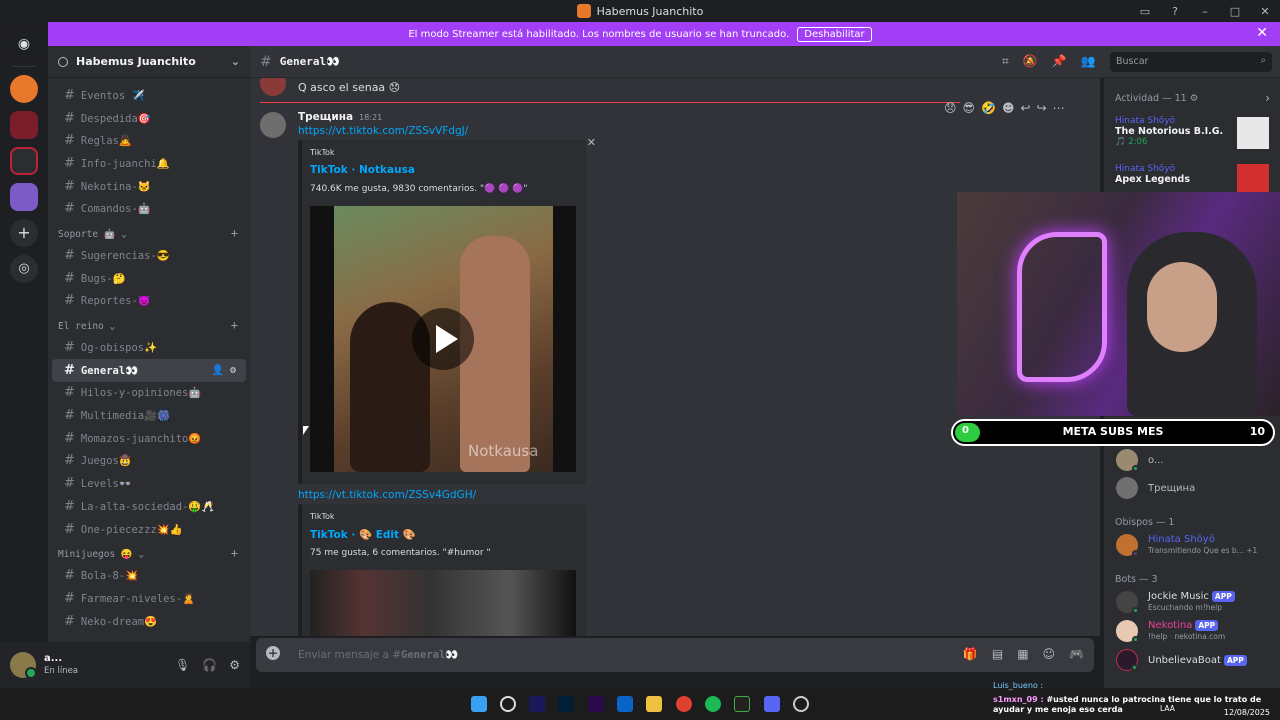  I want to click on reaction-sad-icon: 😞, so click(950, 108).